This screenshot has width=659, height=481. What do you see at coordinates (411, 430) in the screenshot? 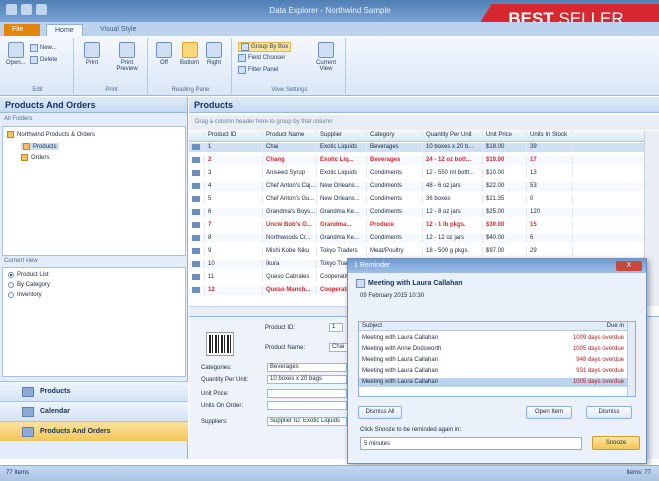
I see `snooze-label: Click Snooze to be reminded again in:` at bounding box center [411, 430].